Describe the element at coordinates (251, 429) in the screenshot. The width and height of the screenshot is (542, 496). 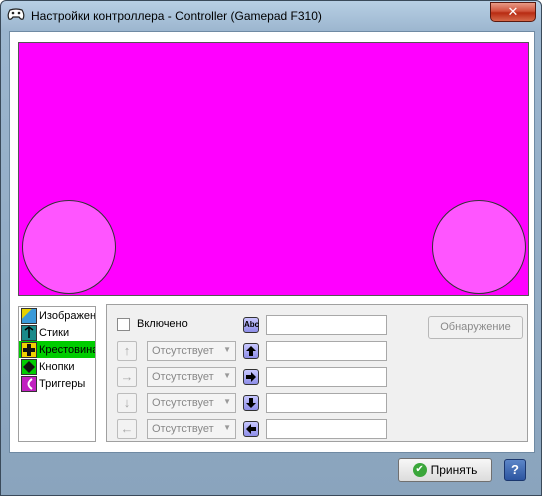
I see `left-arrow-icon` at that location.